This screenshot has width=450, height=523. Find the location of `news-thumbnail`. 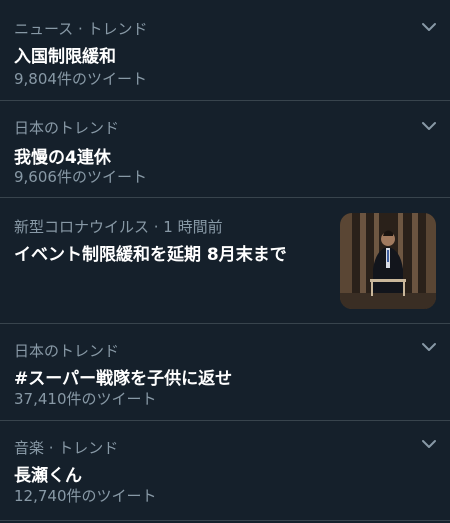

news-thumbnail is located at coordinates (388, 261).